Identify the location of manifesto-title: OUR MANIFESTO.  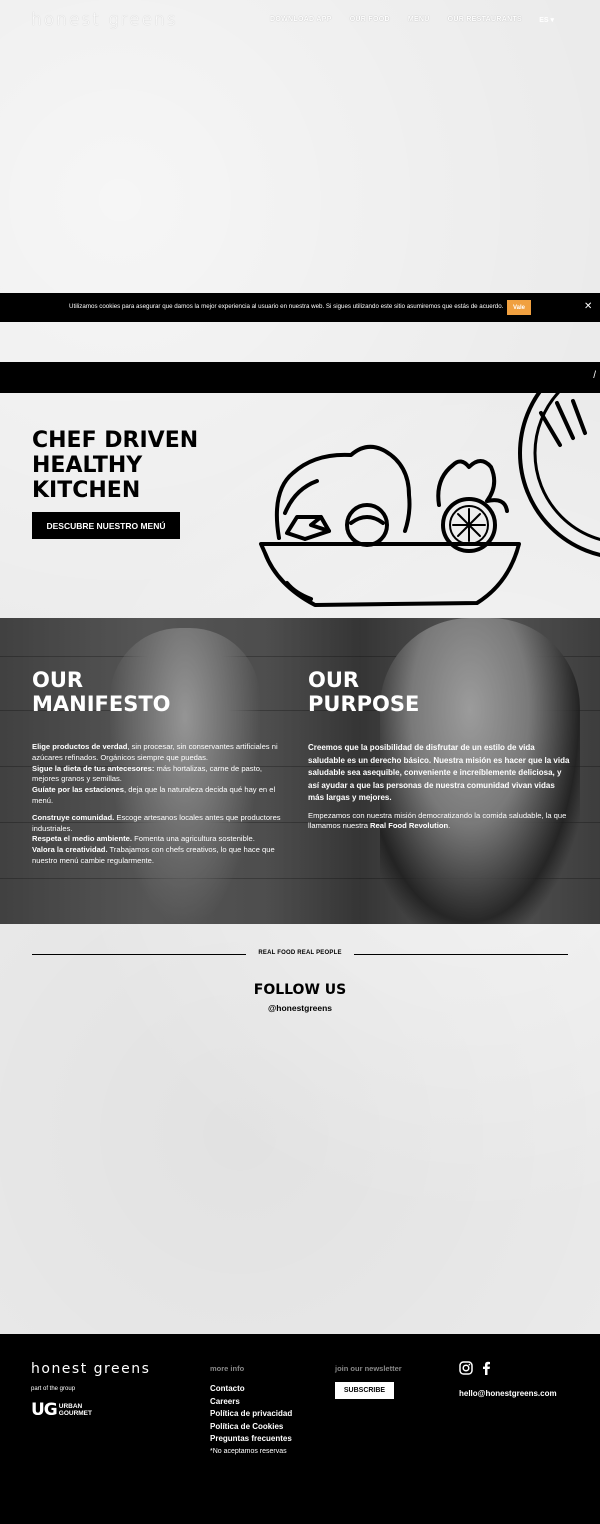
(101, 692).